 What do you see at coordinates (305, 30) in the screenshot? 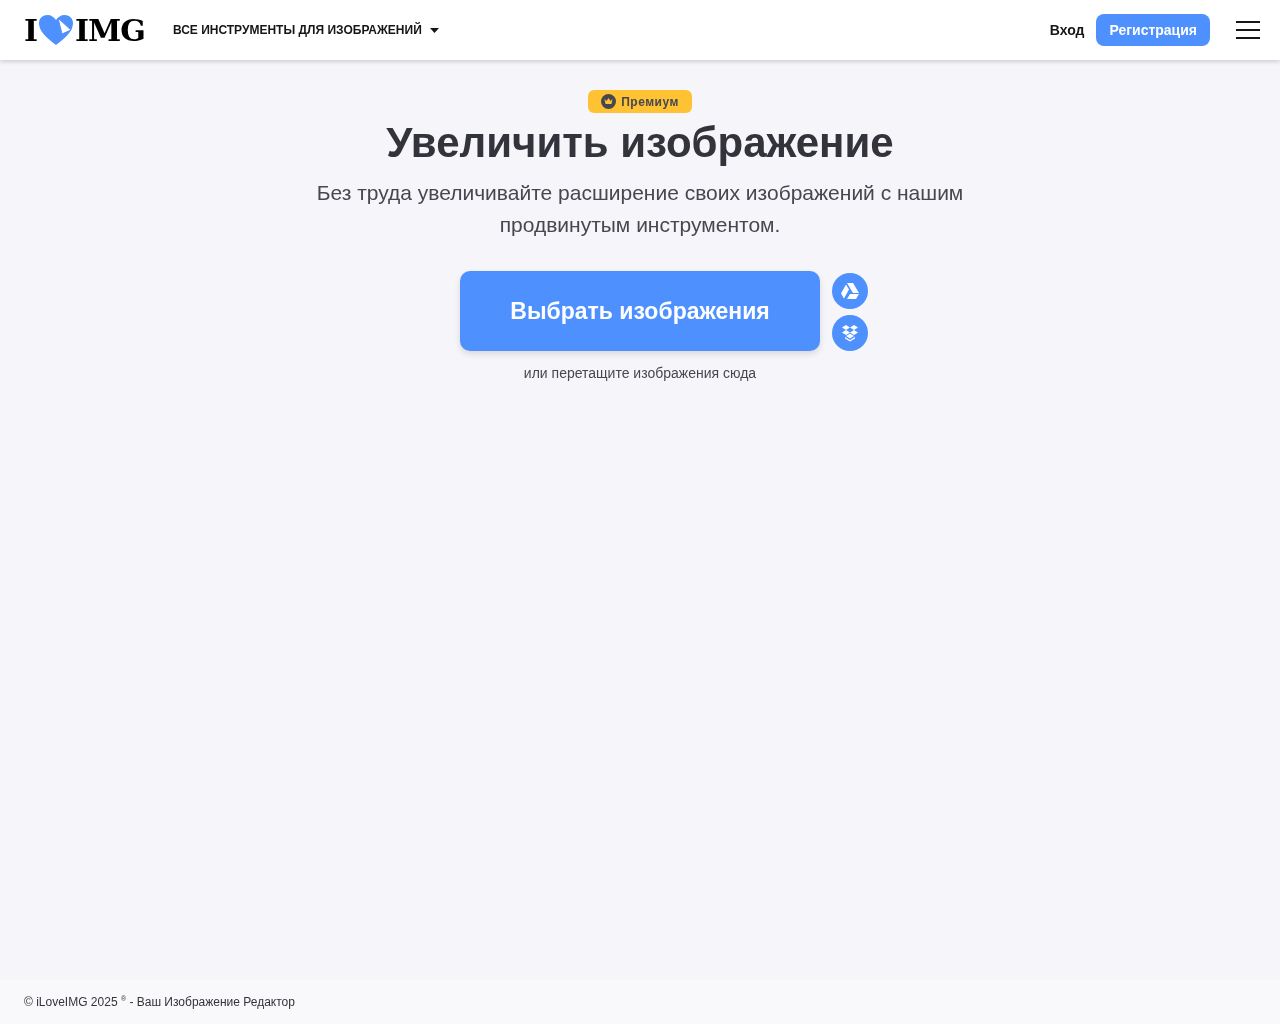
I see `tools-menu: ВСЕ ИНСТРУМЕНТЫ ДЛЯ ИЗОБРАЖЕНИЙ` at bounding box center [305, 30].